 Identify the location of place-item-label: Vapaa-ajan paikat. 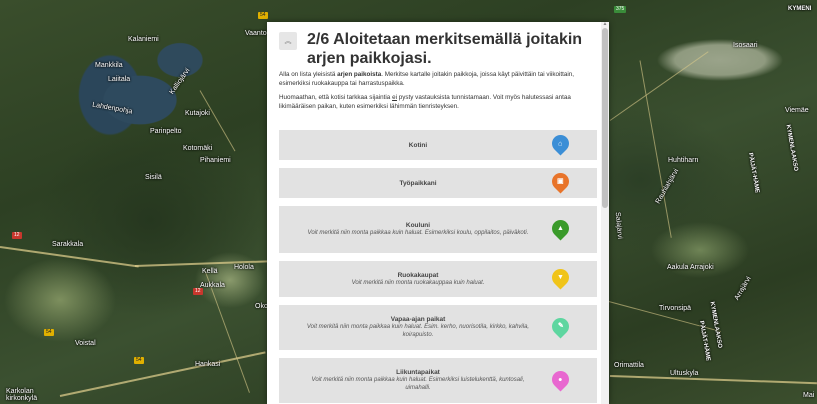
(418, 319).